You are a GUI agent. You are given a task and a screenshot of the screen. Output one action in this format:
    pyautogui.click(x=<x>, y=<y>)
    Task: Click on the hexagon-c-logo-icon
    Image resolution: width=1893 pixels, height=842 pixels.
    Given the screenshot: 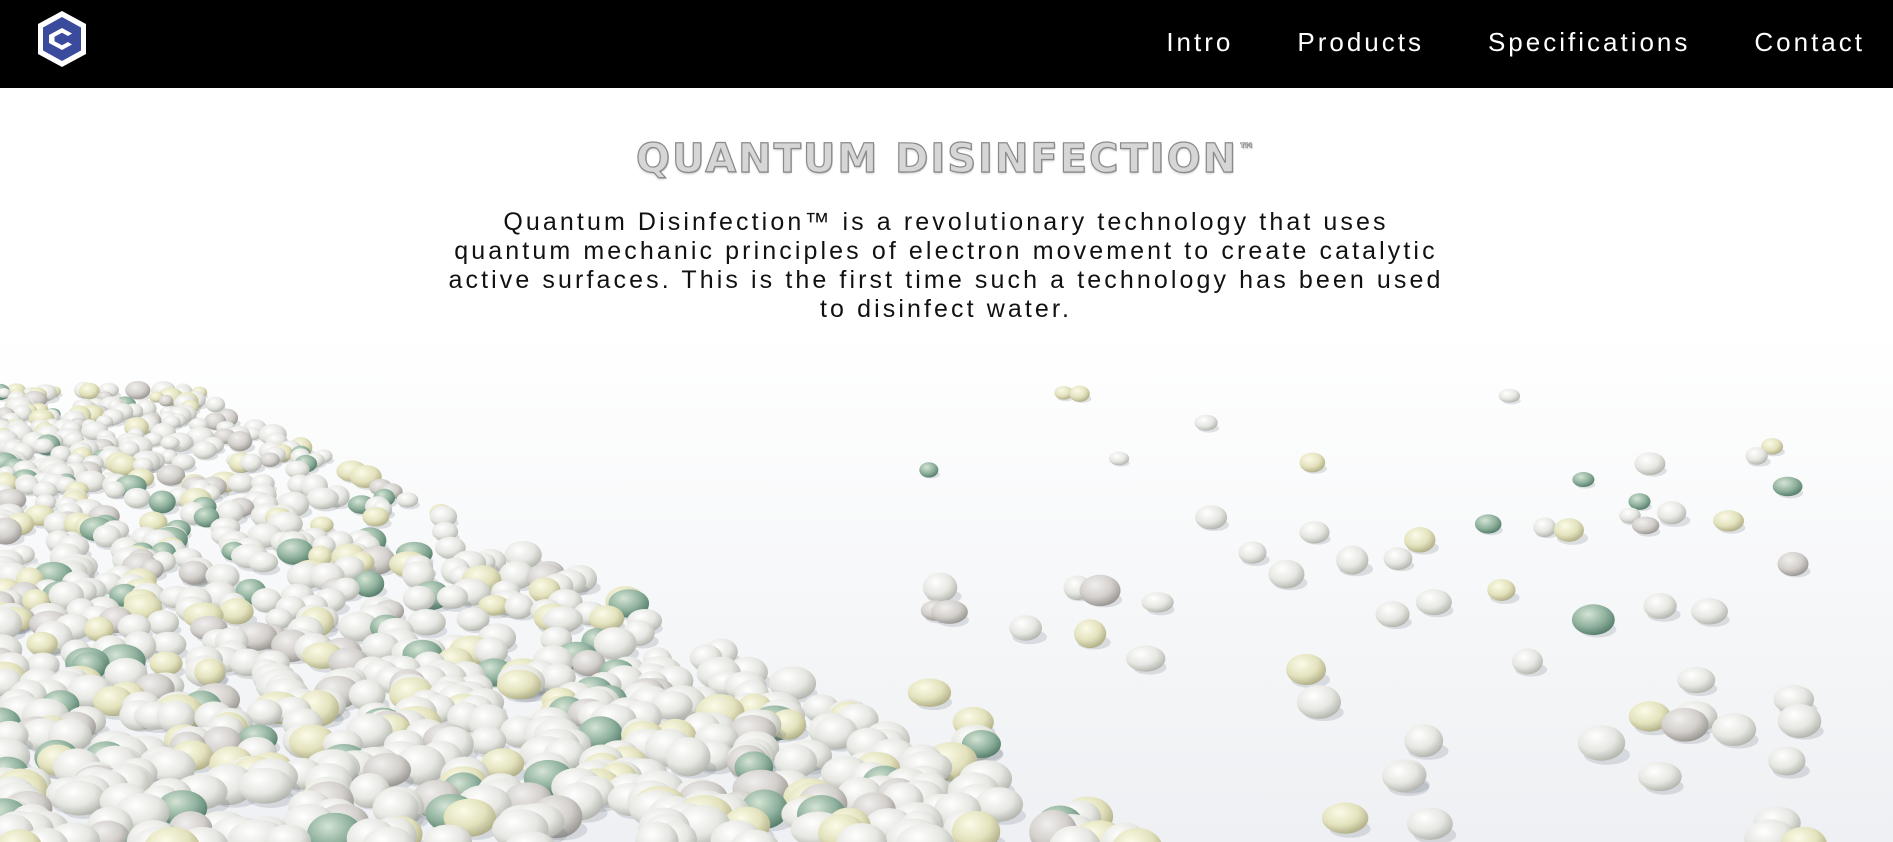 What is the action you would take?
    pyautogui.click(x=62, y=39)
    